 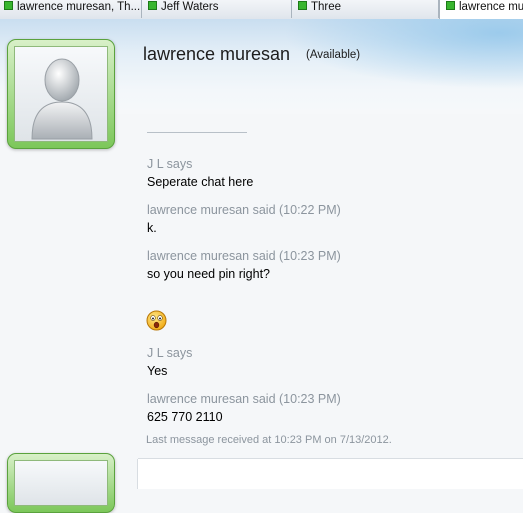 I want to click on default-user-icon, so click(x=62, y=99).